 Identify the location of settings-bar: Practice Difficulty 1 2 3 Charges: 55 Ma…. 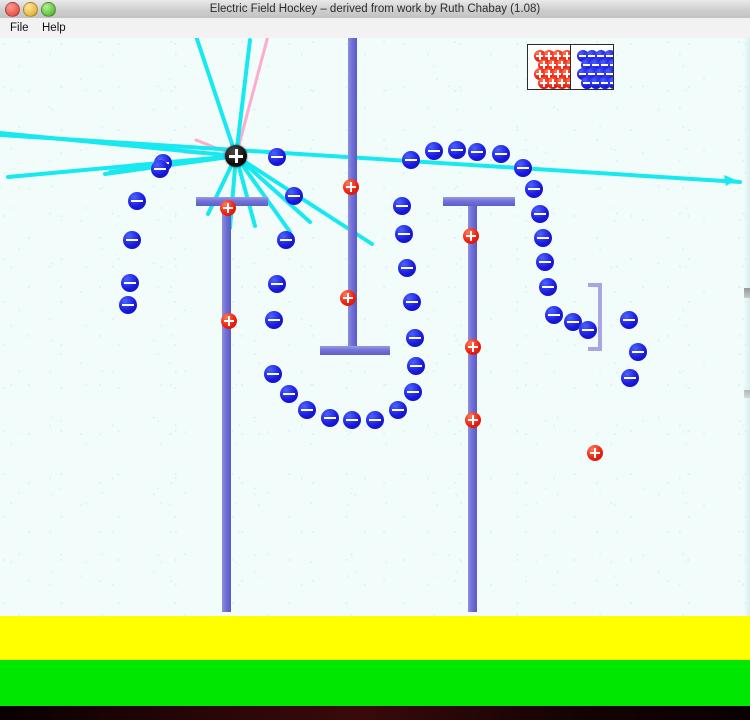
(375, 683).